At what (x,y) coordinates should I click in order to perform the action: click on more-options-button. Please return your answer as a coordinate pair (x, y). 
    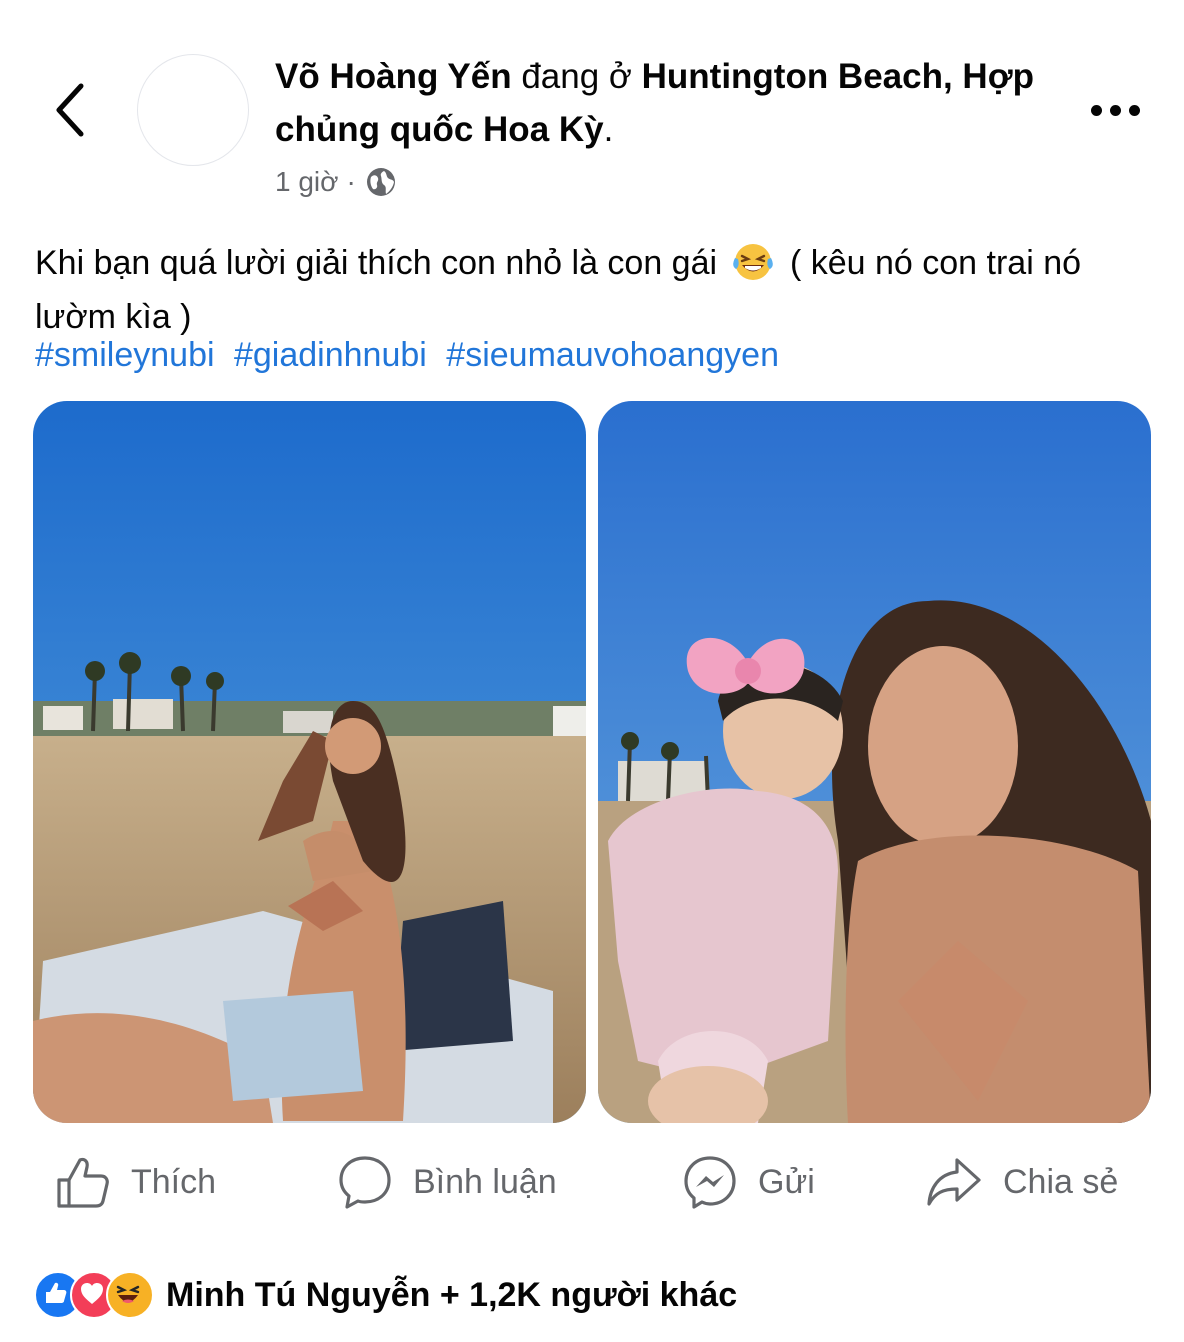
    Looking at the image, I should click on (1115, 110).